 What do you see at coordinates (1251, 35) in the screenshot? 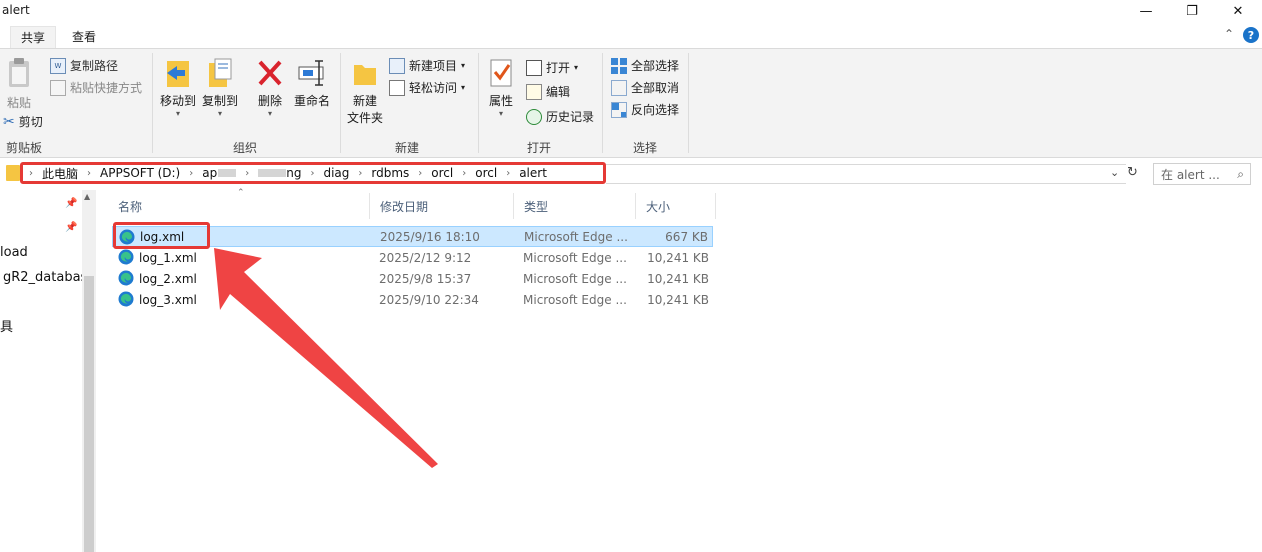
I see `help-icon: ?` at bounding box center [1251, 35].